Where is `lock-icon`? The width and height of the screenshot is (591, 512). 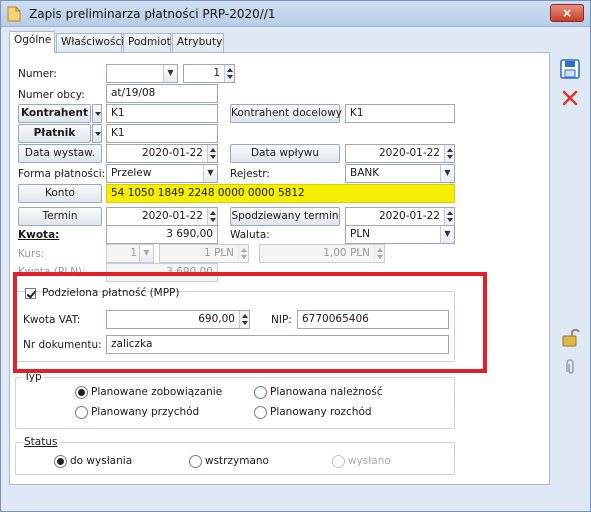 lock-icon is located at coordinates (570, 337).